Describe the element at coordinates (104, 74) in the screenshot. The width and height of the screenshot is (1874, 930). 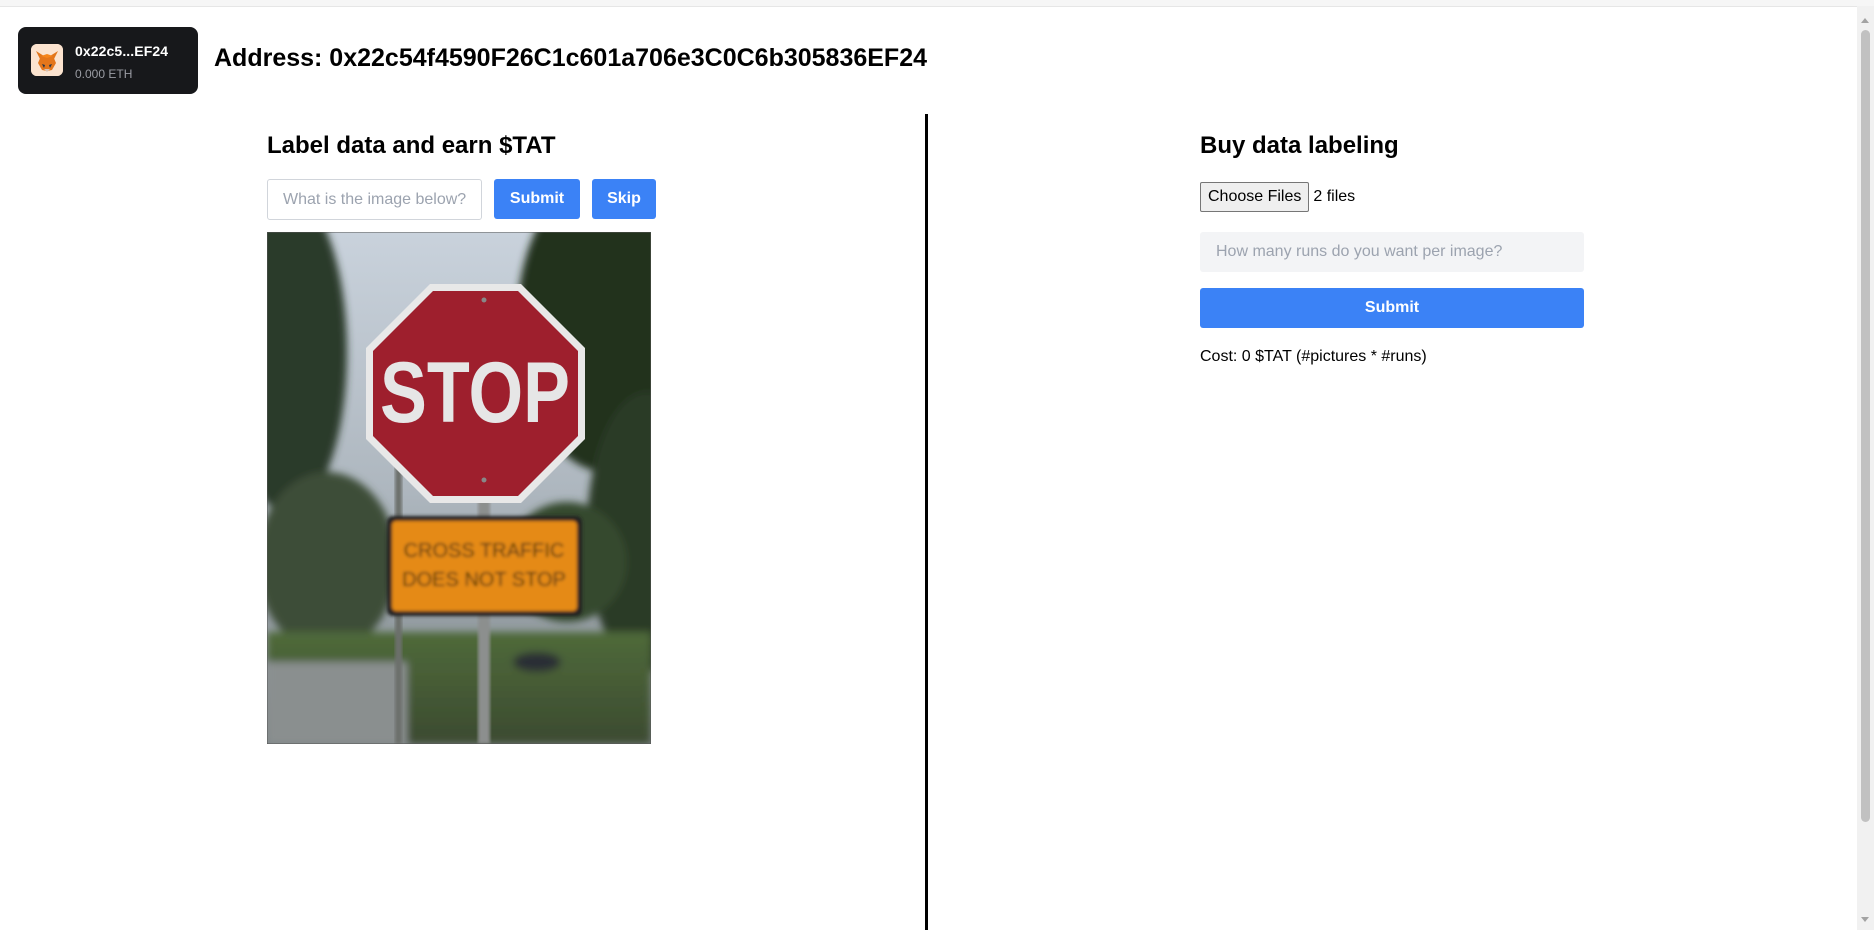
I see `wallet-balance: 0.000 ETH` at that location.